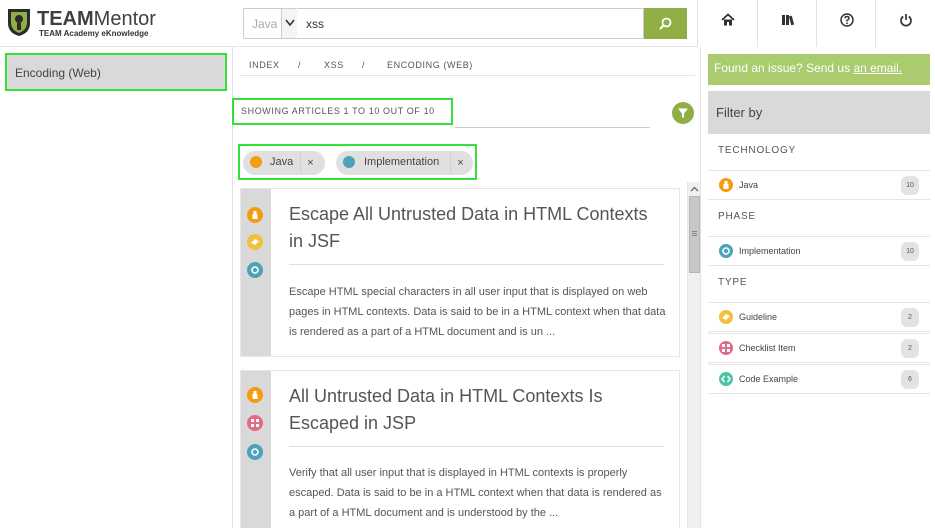  I want to click on search-bar: Java, so click(465, 23).